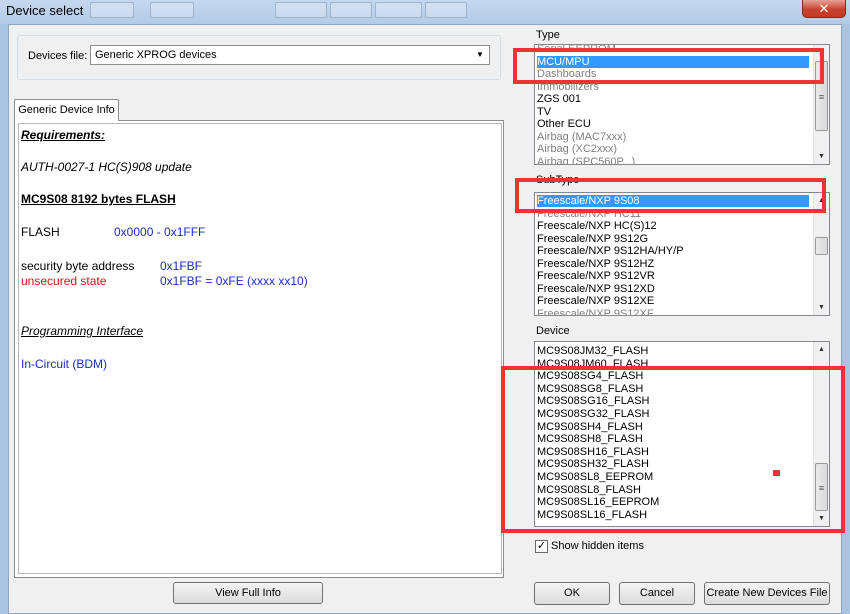 The height and width of the screenshot is (614, 850). Describe the element at coordinates (82, 331) in the screenshot. I see `programming-interface-heading: Programming Interface` at that location.